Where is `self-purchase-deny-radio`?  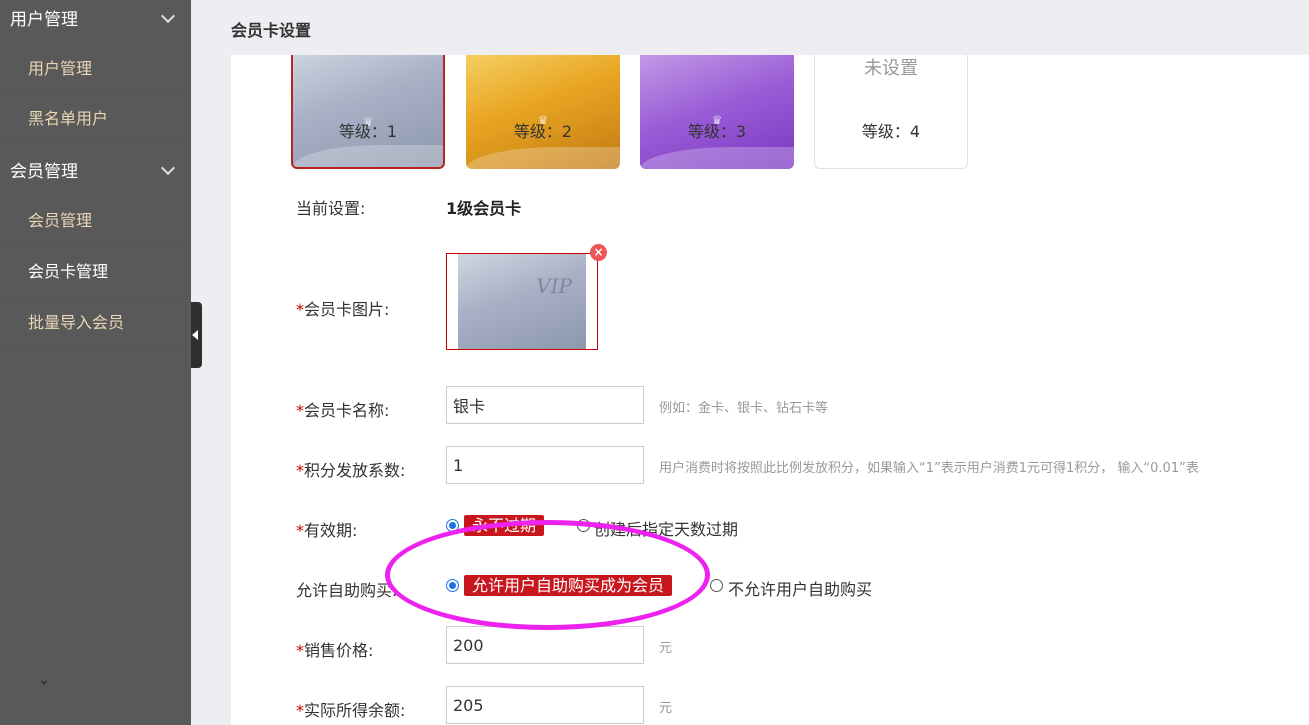
self-purchase-deny-radio is located at coordinates (716, 585).